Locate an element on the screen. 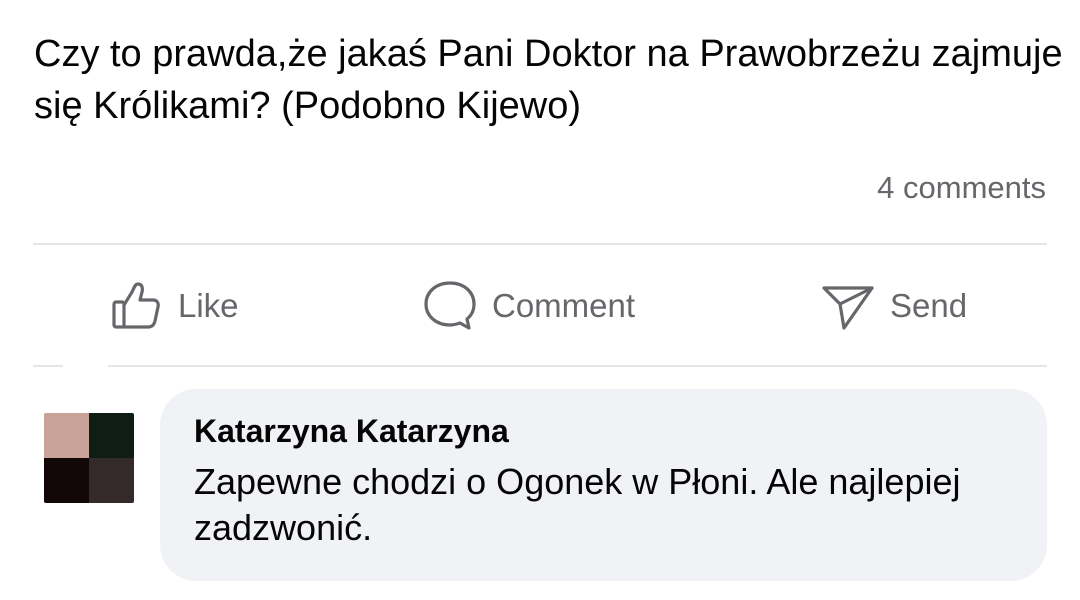 This screenshot has height=600, width=1080. send-button: Send is located at coordinates (893, 306).